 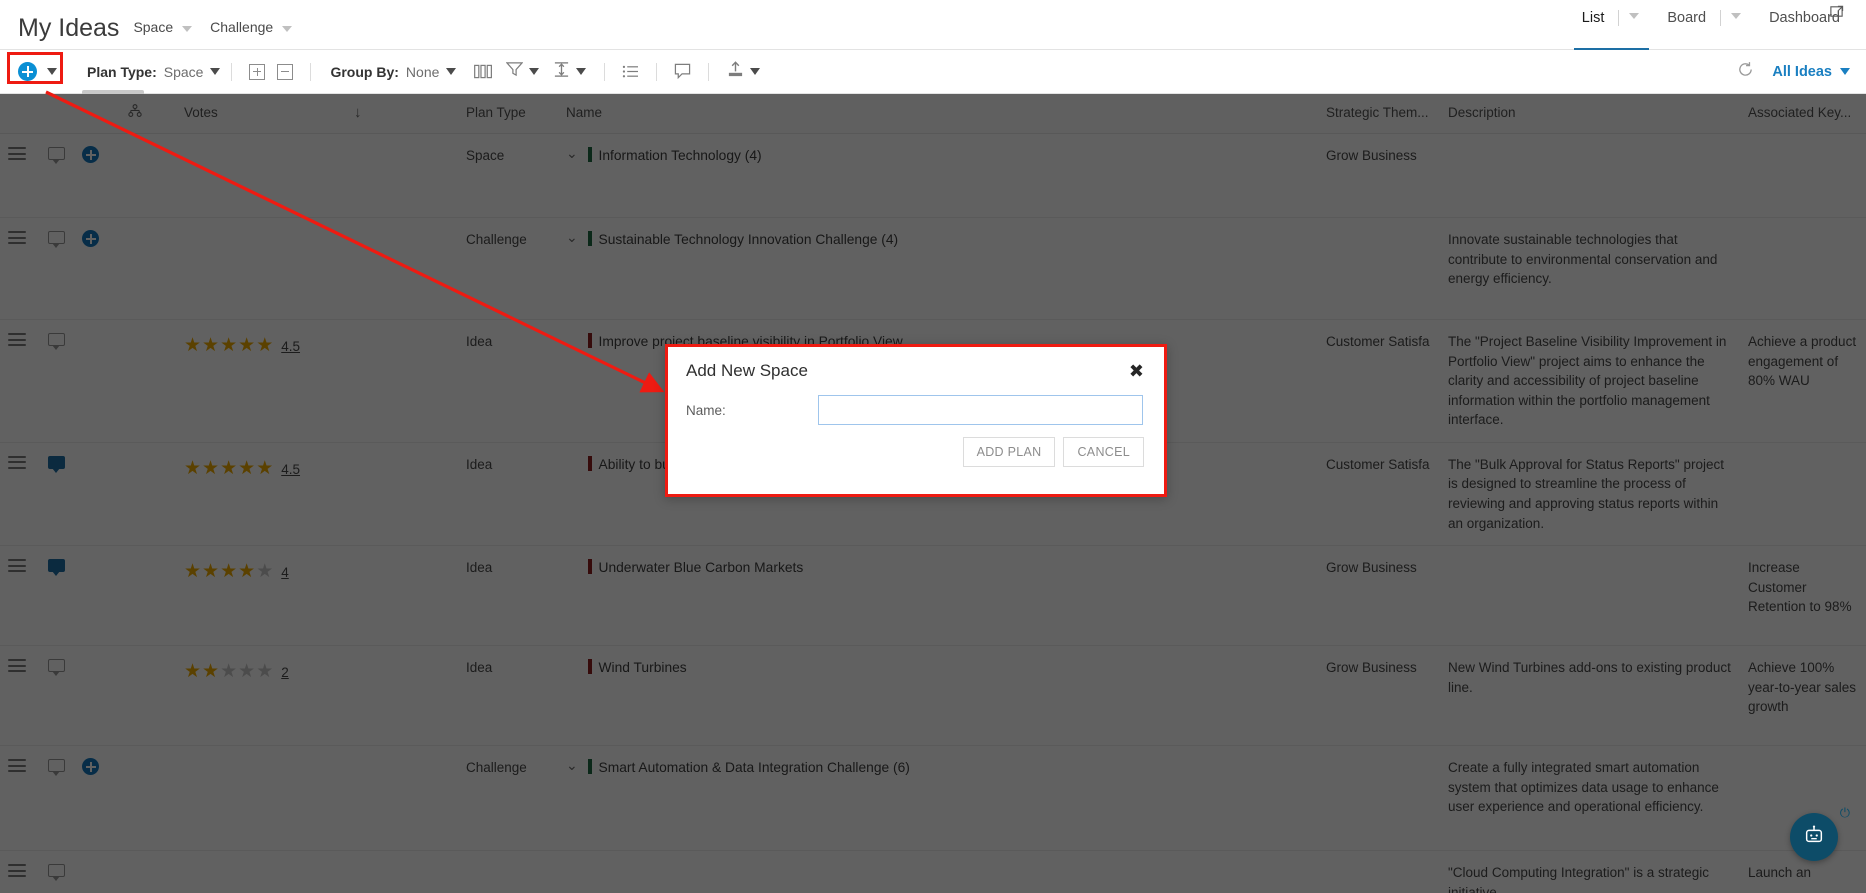 What do you see at coordinates (257, 71) in the screenshot?
I see `expand-all-icon` at bounding box center [257, 71].